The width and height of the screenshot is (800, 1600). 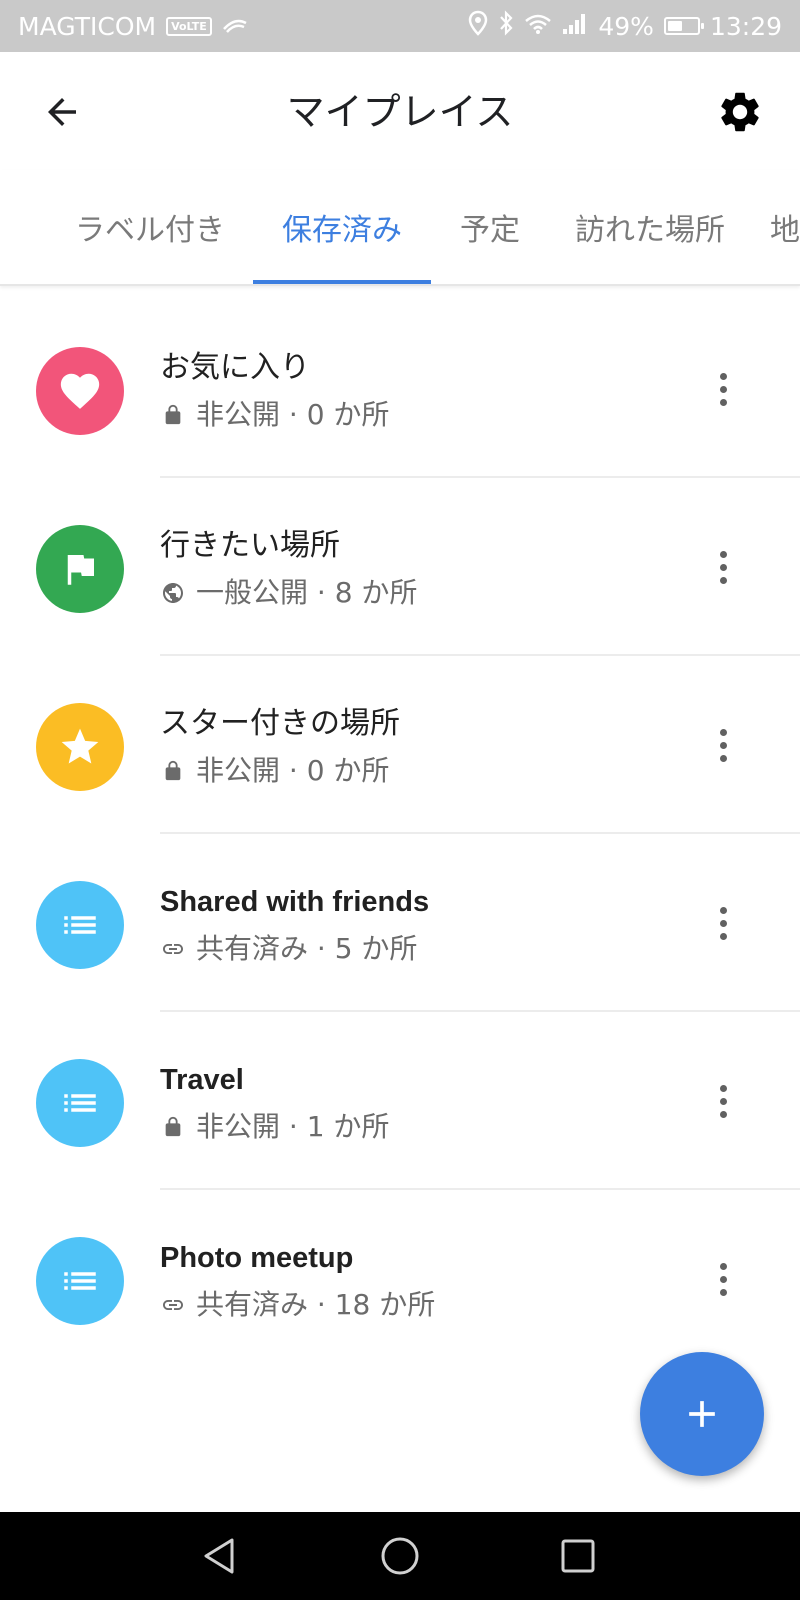 I want to click on list-meta-text: 共有済み · 5 か所, so click(x=307, y=948).